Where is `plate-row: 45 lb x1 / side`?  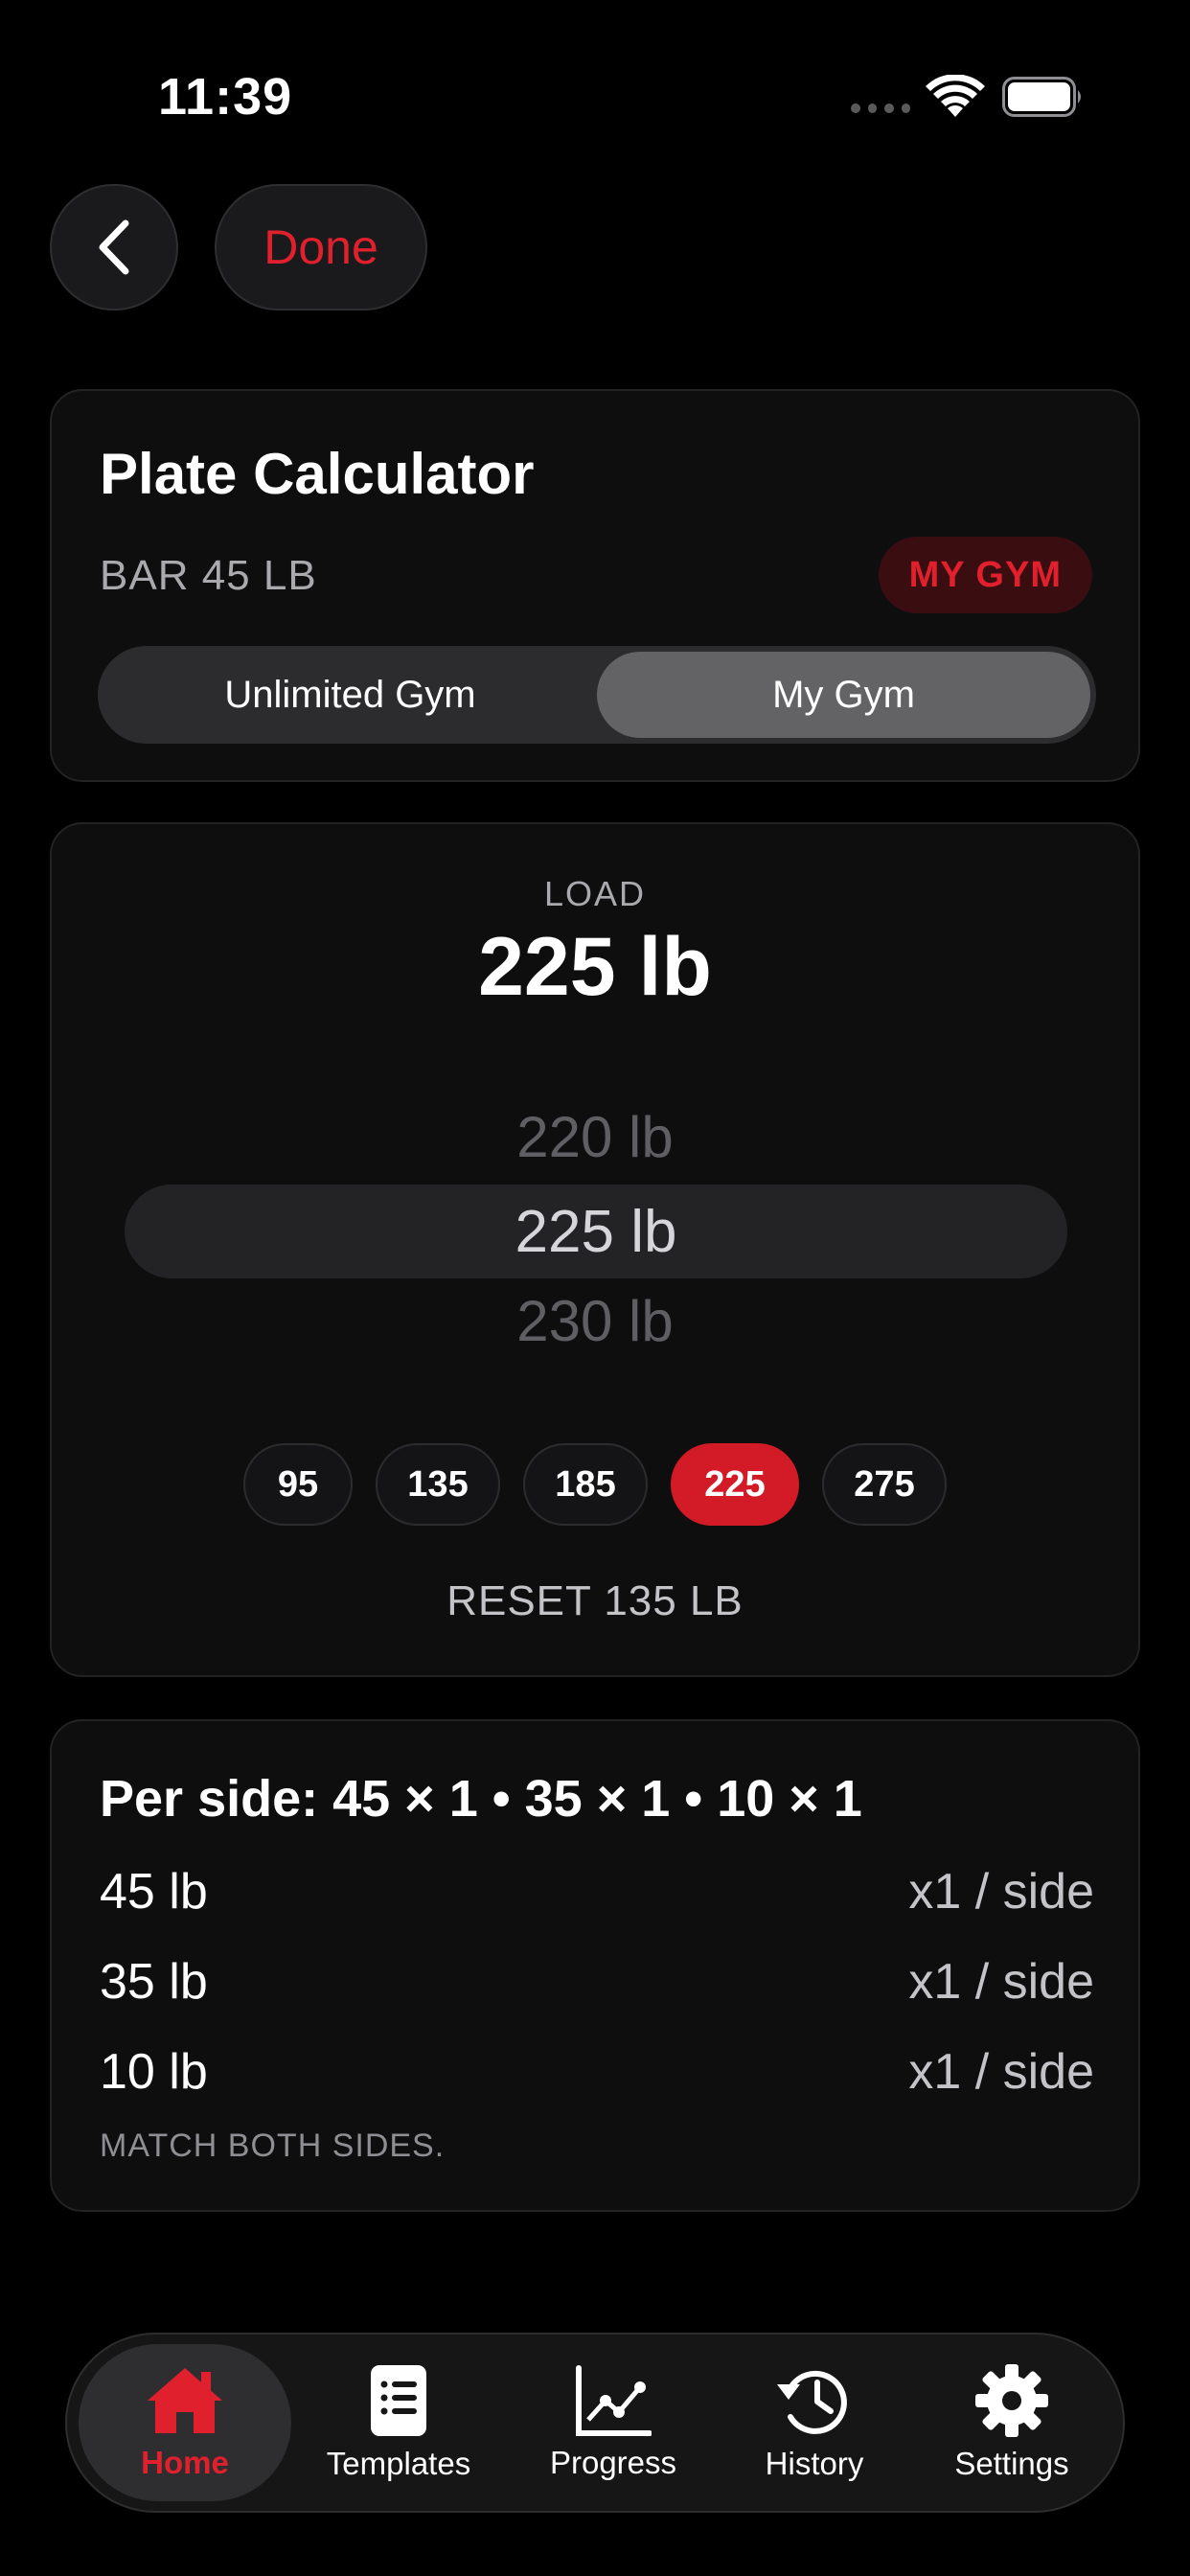 plate-row: 45 lb x1 / side is located at coordinates (597, 1891).